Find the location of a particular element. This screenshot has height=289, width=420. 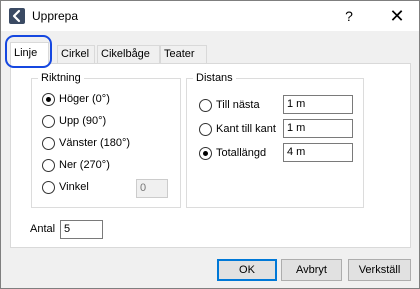

radio-label: Vänster (180°) is located at coordinates (95, 143).